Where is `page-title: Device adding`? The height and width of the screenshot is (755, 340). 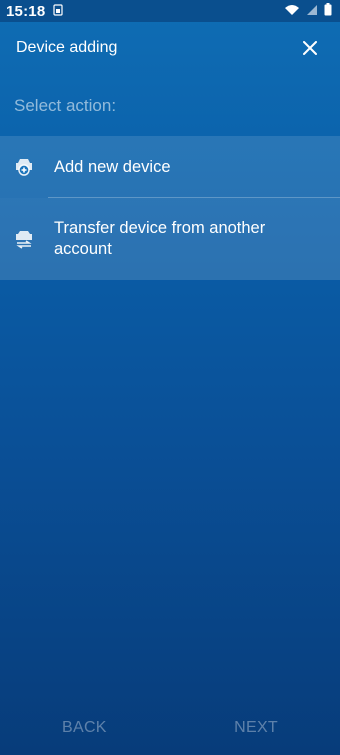
page-title: Device adding is located at coordinates (67, 47).